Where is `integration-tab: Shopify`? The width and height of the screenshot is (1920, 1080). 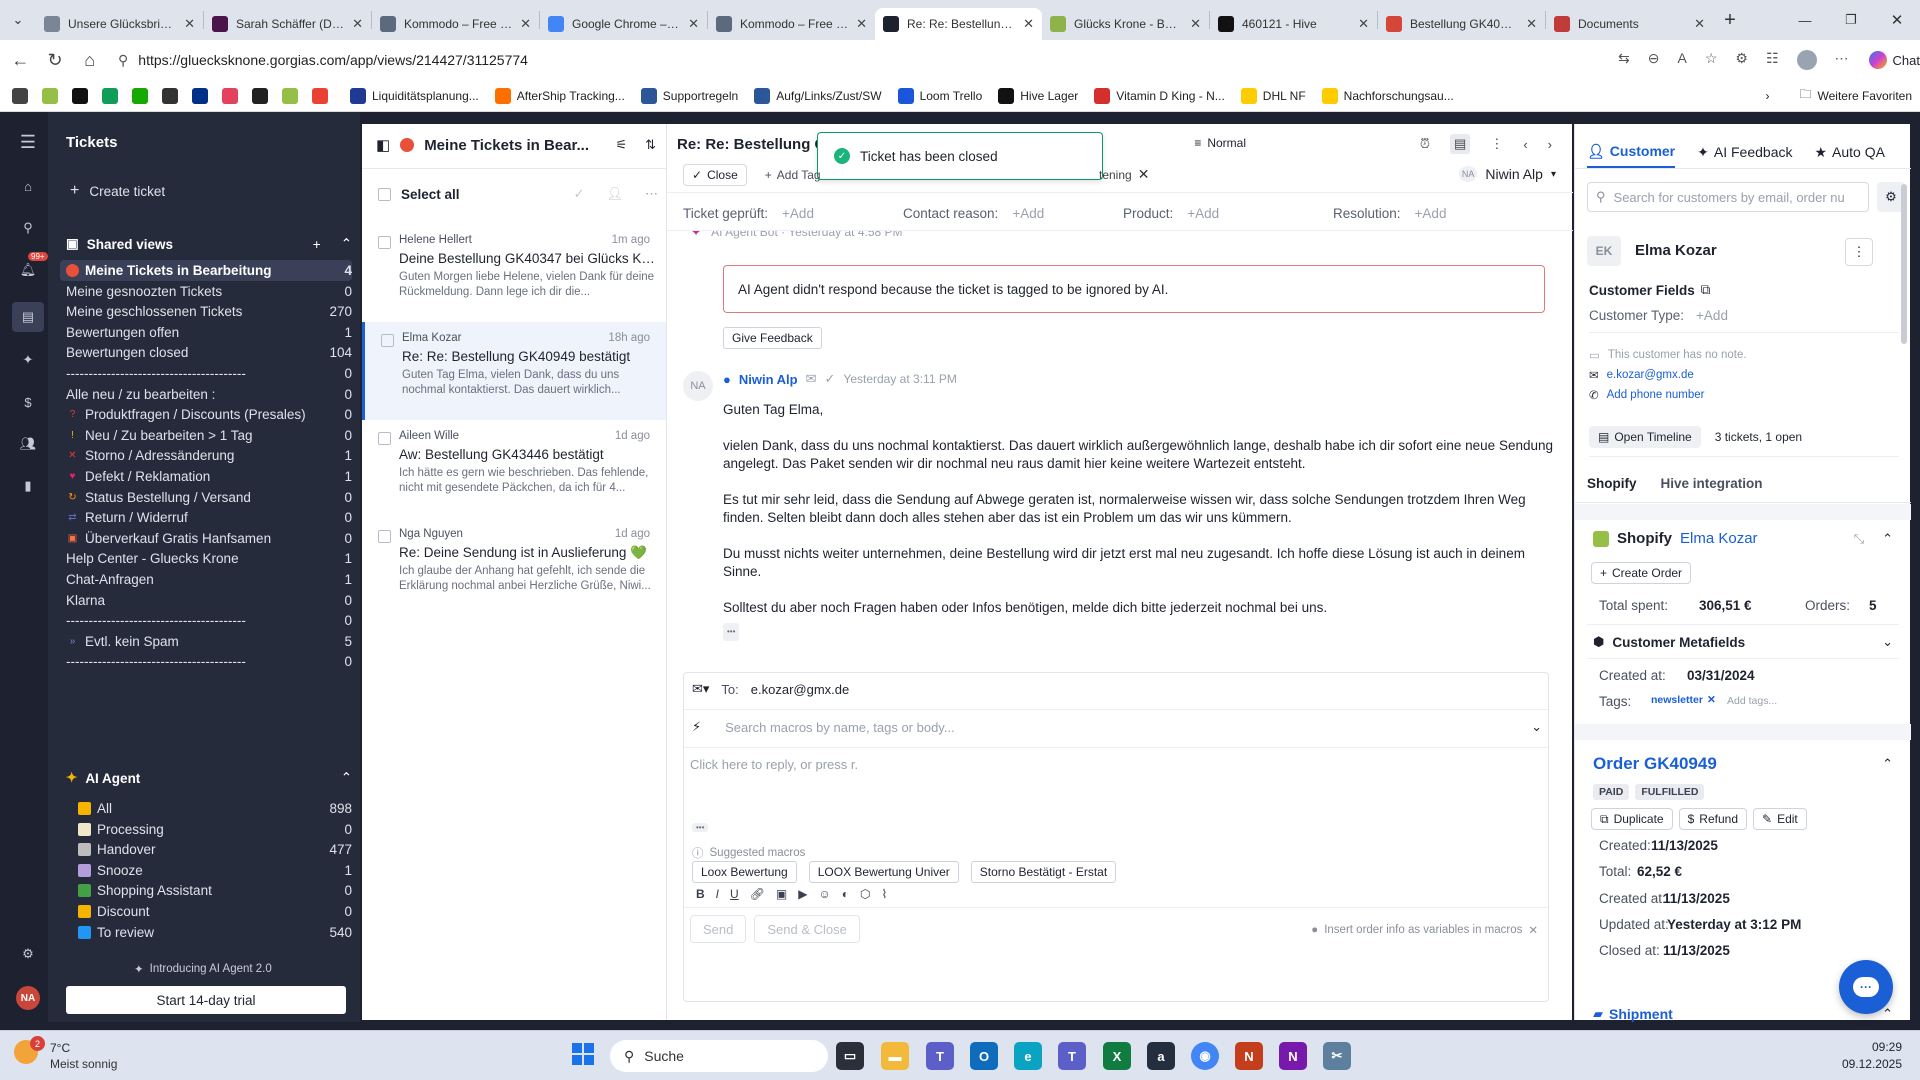 integration-tab: Shopify is located at coordinates (1612, 483).